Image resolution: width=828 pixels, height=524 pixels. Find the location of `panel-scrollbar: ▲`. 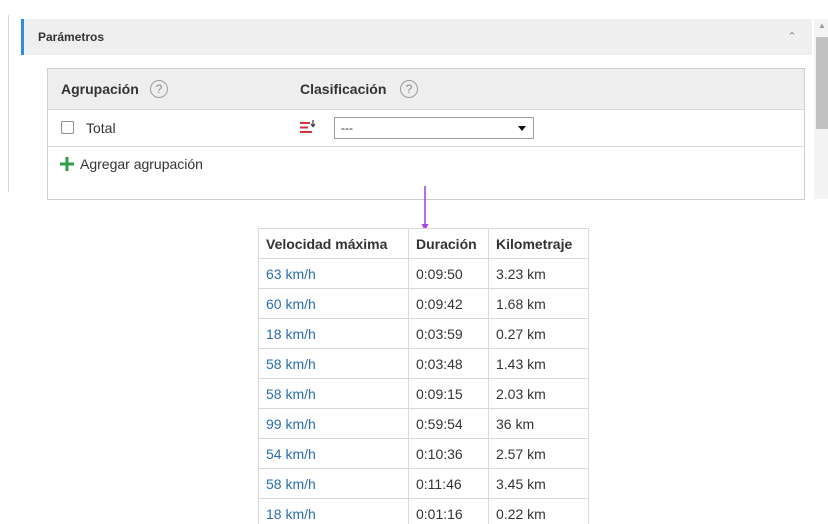

panel-scrollbar: ▲ is located at coordinates (821, 109).